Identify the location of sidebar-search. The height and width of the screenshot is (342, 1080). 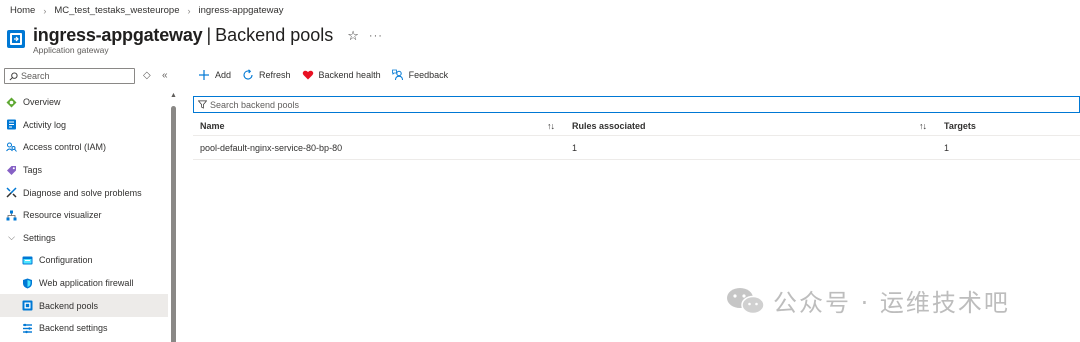
(69, 76).